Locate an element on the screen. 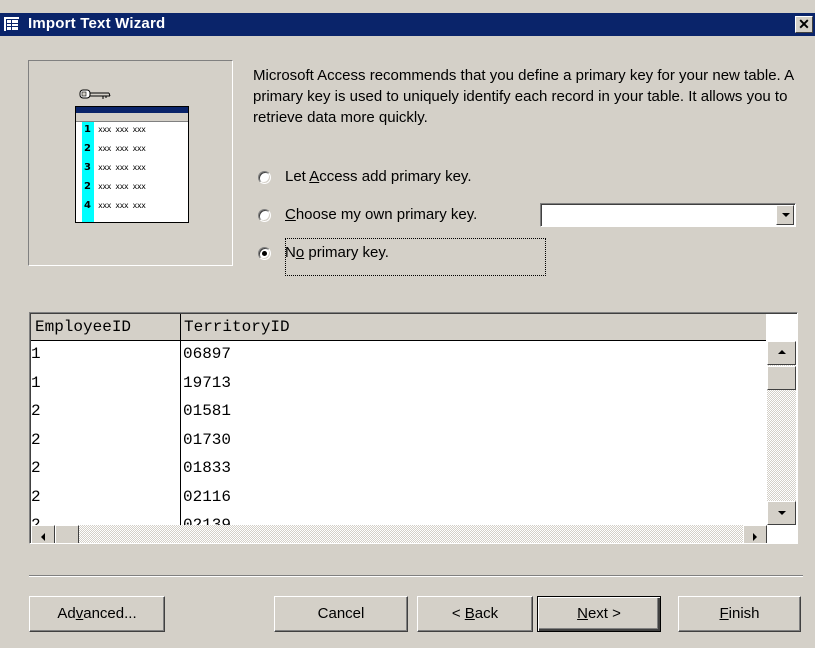 The image size is (815, 648). arrow-up-icon is located at coordinates (782, 352).